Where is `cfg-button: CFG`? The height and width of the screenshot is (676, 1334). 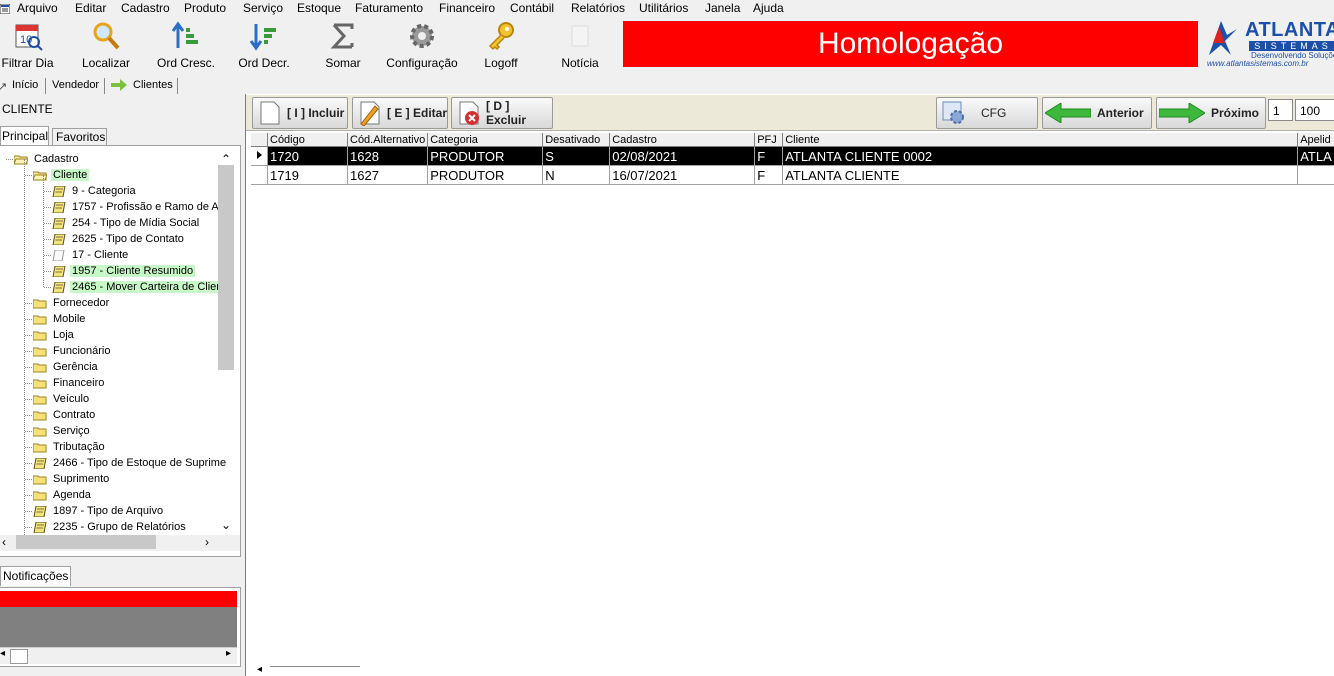
cfg-button: CFG is located at coordinates (987, 113).